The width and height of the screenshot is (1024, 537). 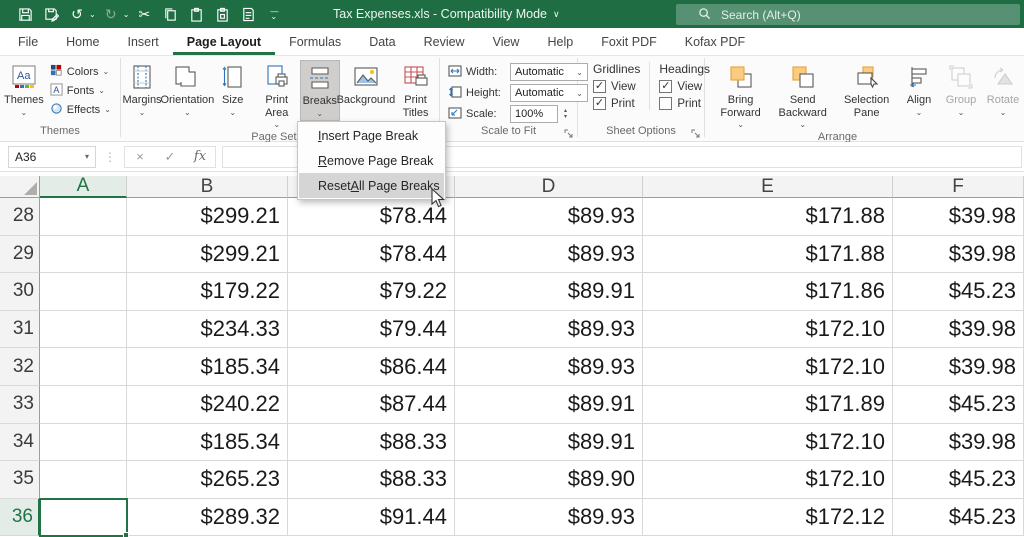 What do you see at coordinates (371, 185) in the screenshot?
I see `menu-item-reset-all-page-breaks: Reset All Page Breaks` at bounding box center [371, 185].